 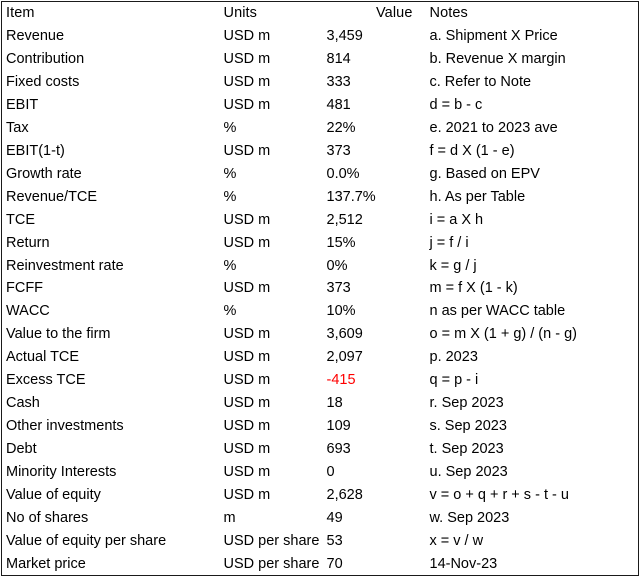 I want to click on cell-item: No of shares, so click(x=47, y=517).